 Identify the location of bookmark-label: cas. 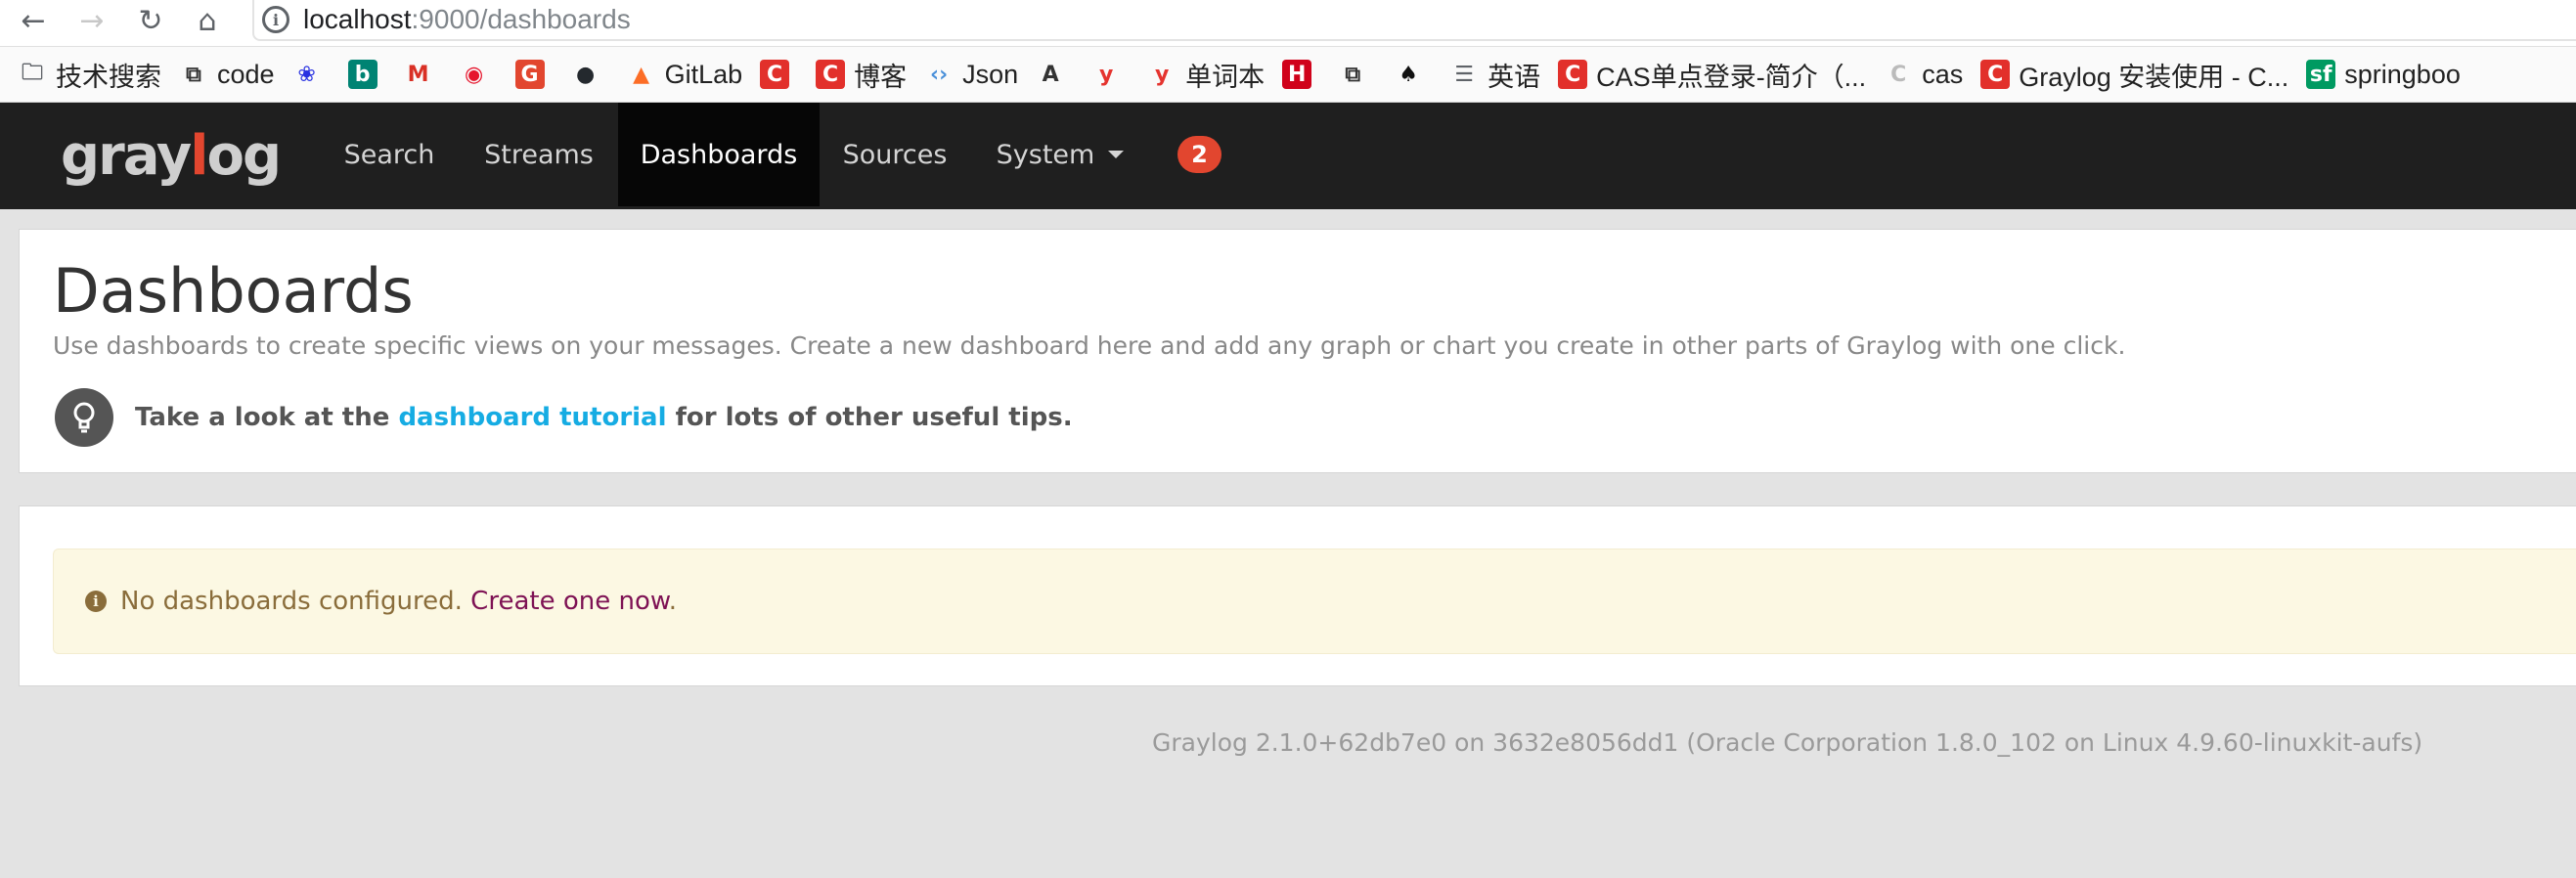
(1943, 74).